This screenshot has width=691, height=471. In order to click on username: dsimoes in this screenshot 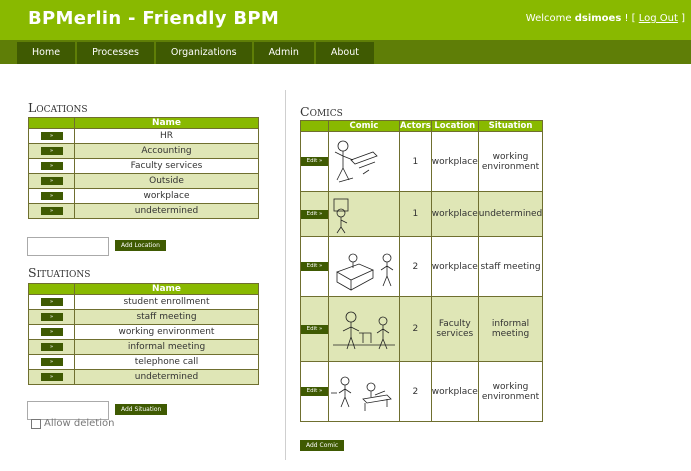, I will do `click(598, 18)`.